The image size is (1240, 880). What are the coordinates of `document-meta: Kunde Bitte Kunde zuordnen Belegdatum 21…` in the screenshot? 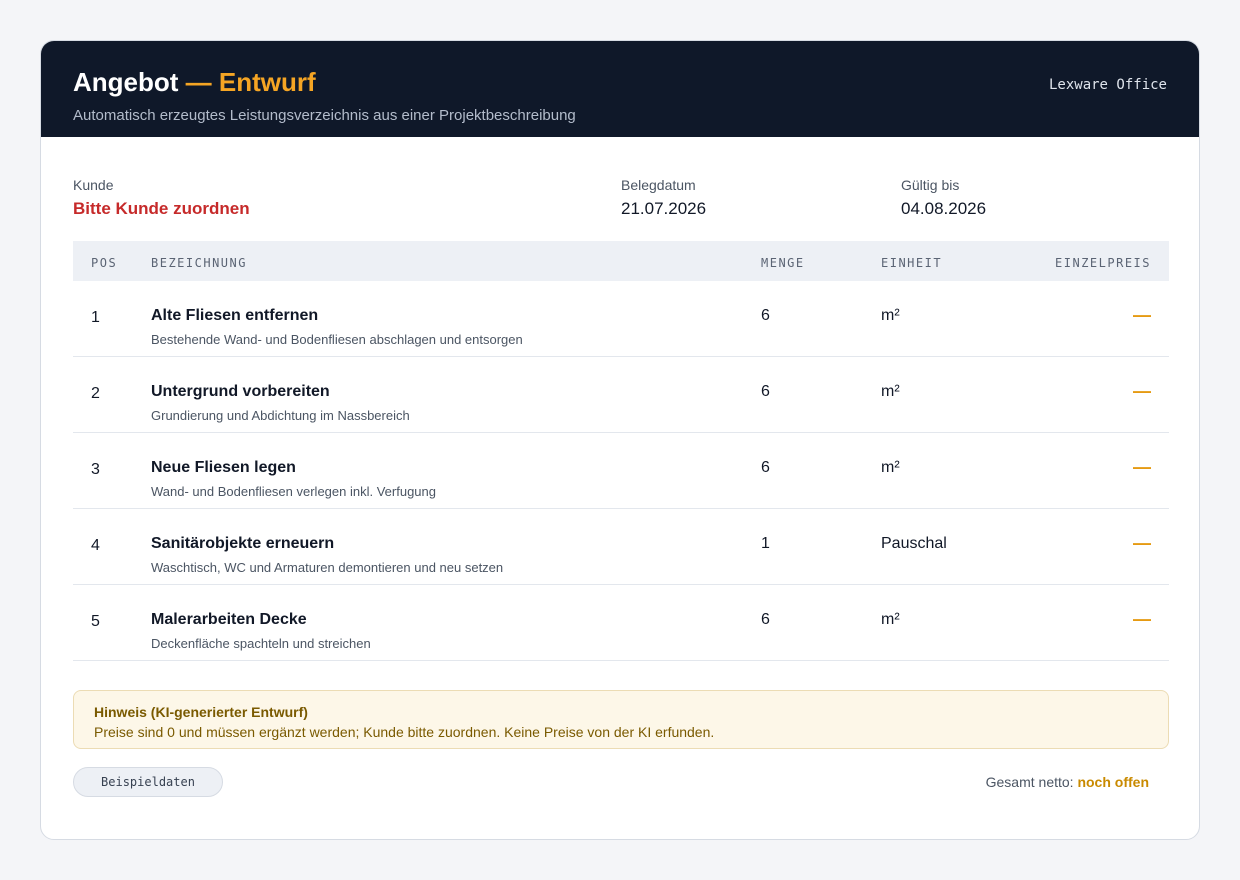 It's located at (620, 189).